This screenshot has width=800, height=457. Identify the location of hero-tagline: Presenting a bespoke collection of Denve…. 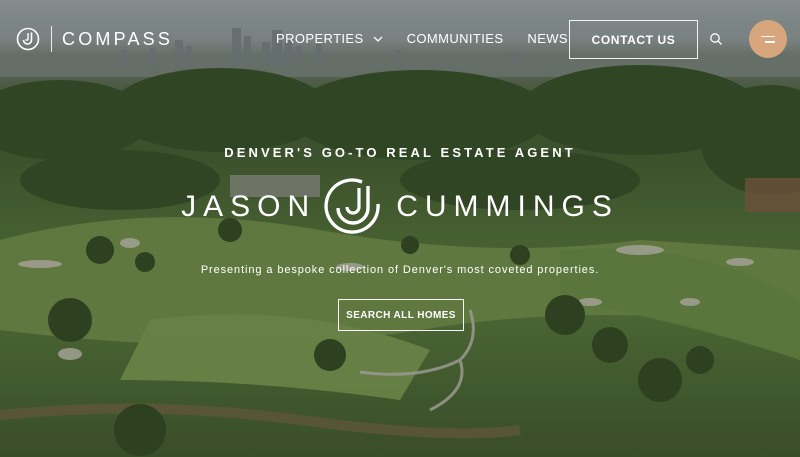
(400, 270).